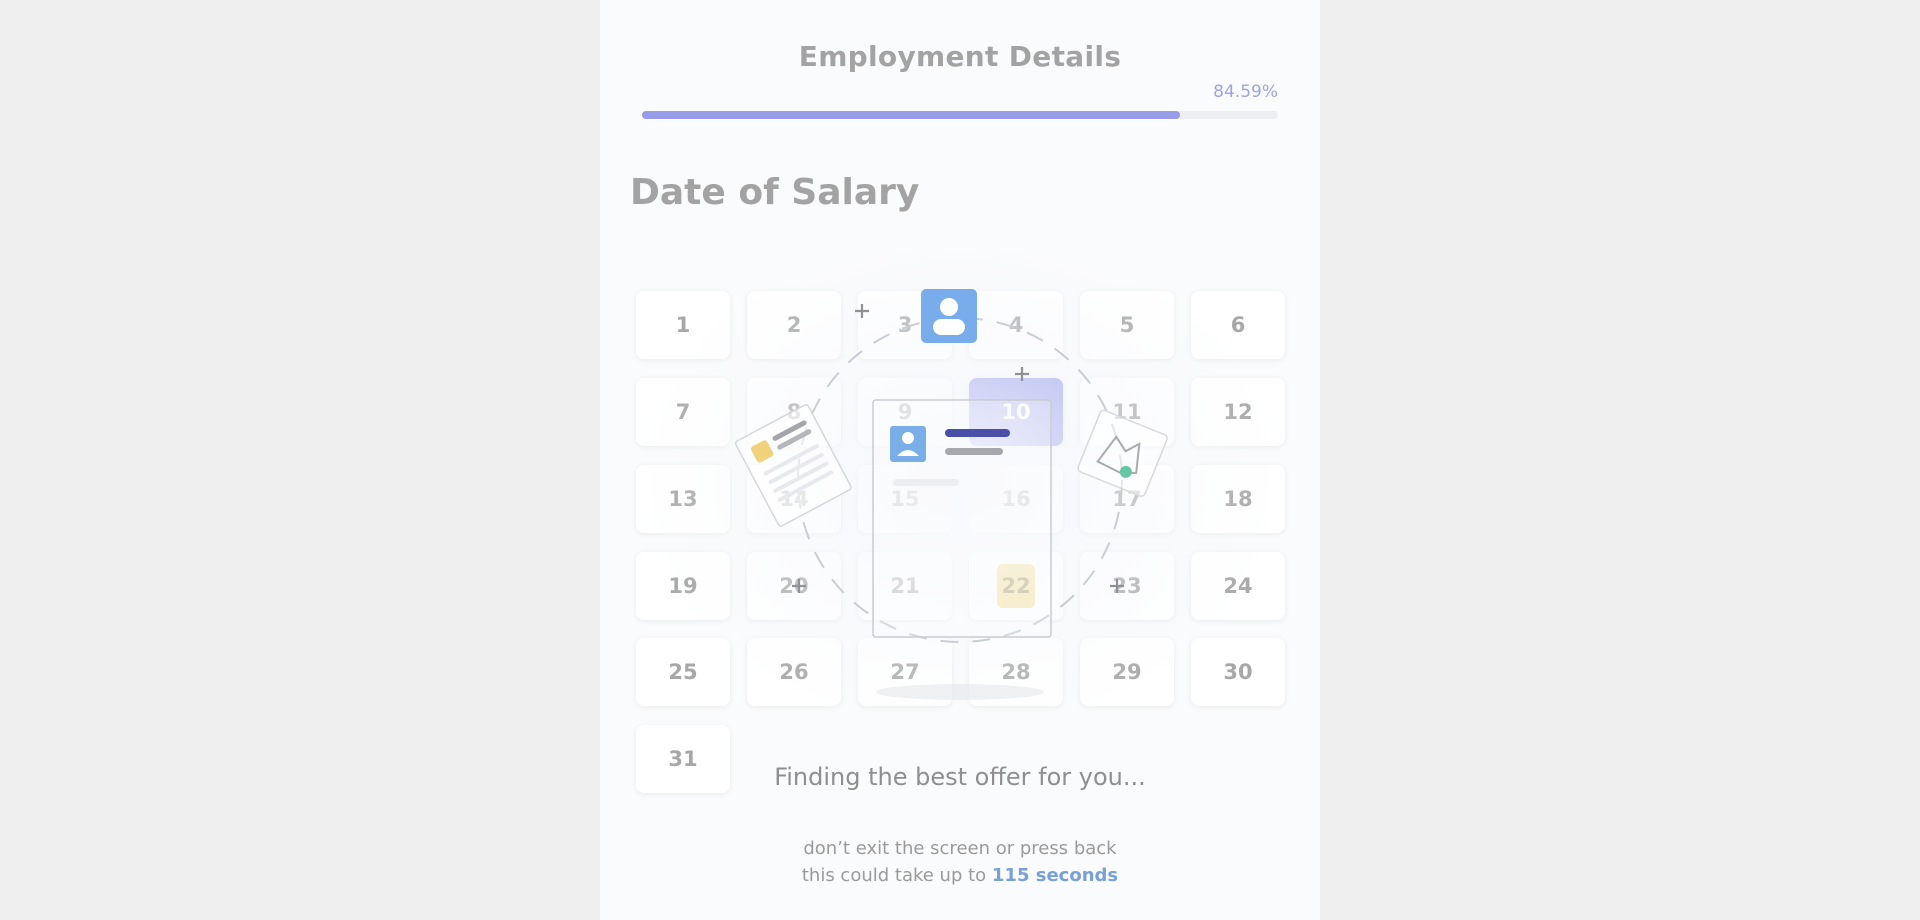 This screenshot has width=1920, height=920. I want to click on loader-ring, so click(960, 480).